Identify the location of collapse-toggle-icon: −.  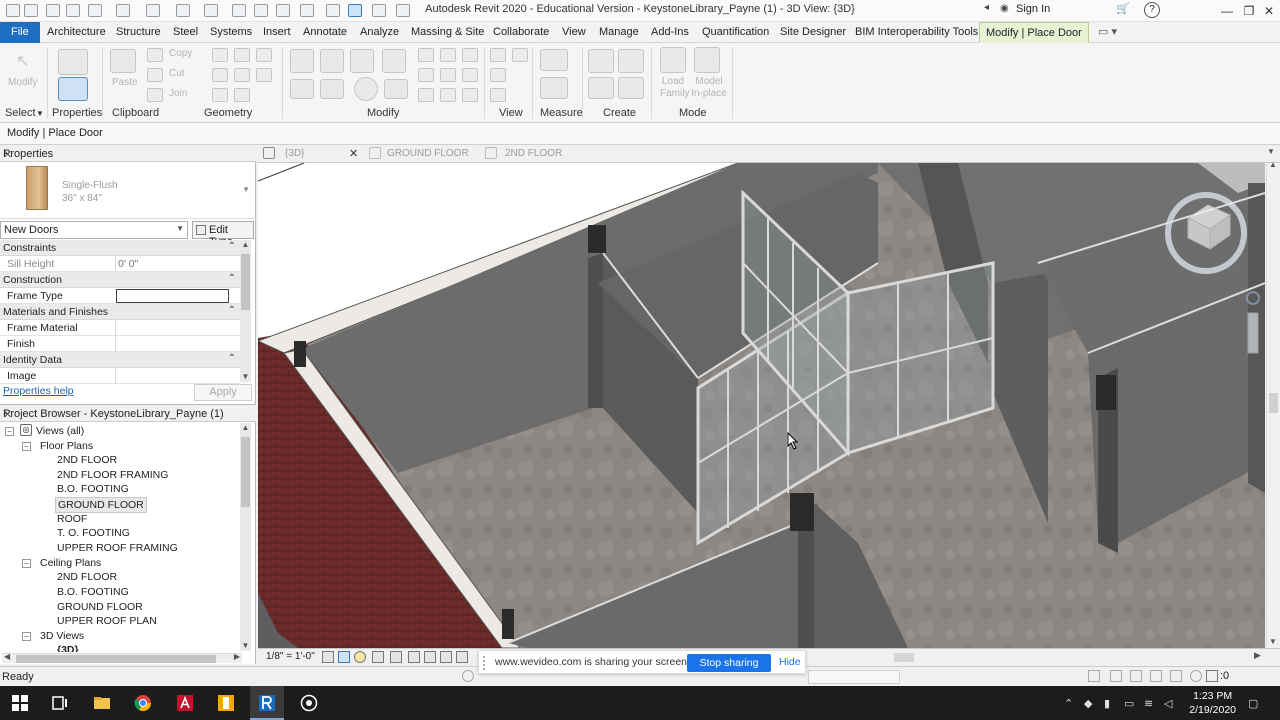
(26, 636).